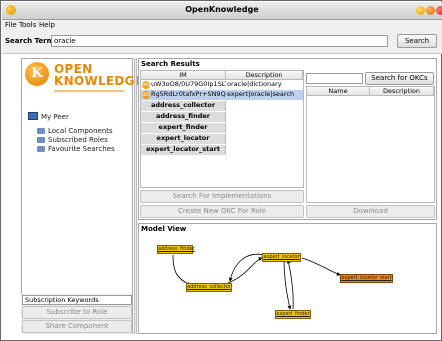  What do you see at coordinates (77, 326) in the screenshot?
I see `share-component-button: Share Component` at bounding box center [77, 326].